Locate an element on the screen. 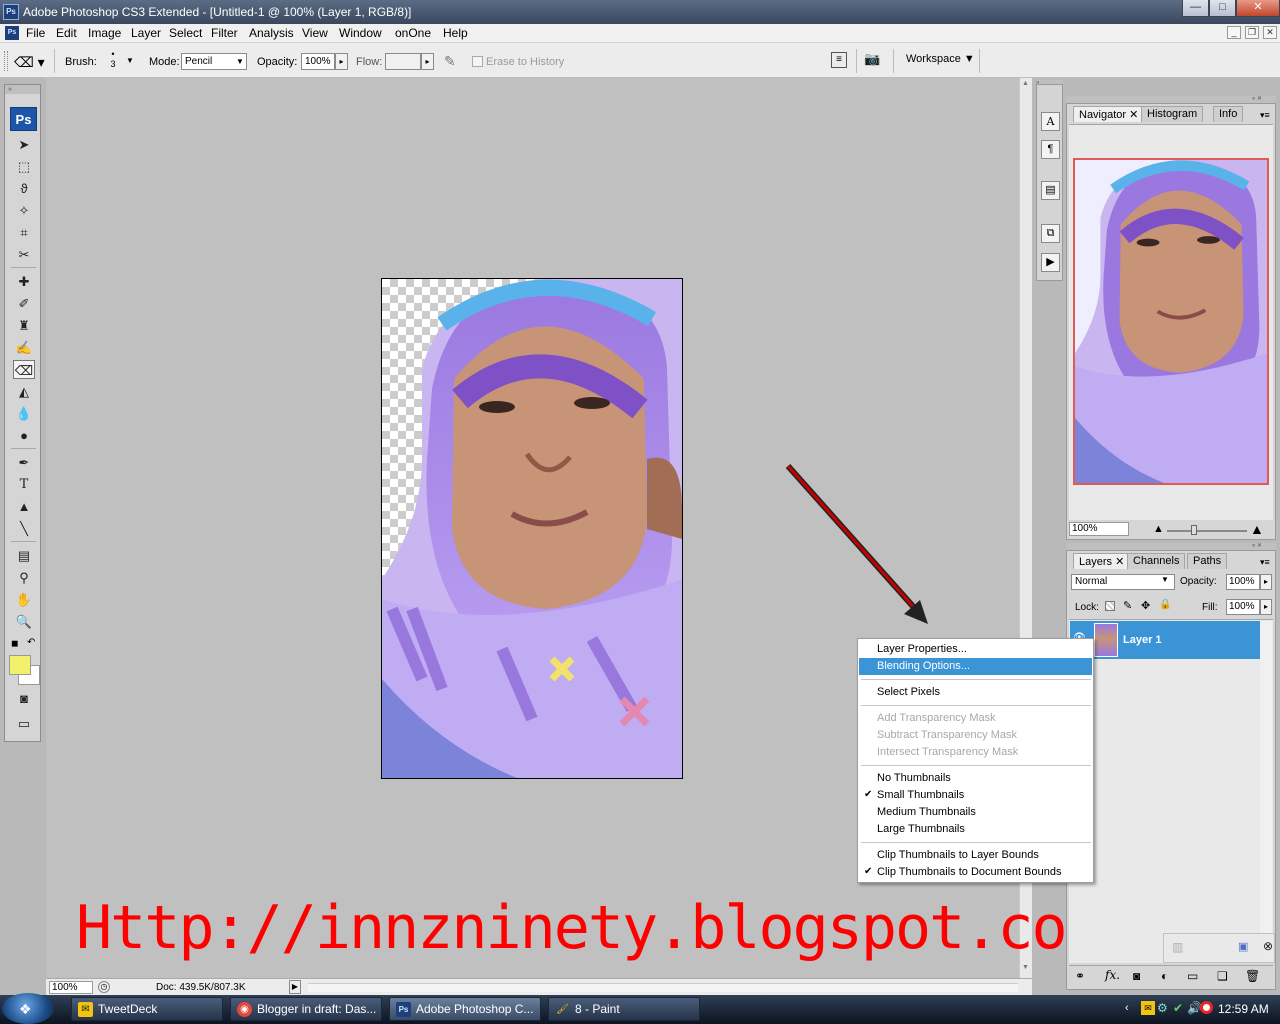 The image size is (1280, 1024). hand-tool-icon: ✋ is located at coordinates (24, 599).